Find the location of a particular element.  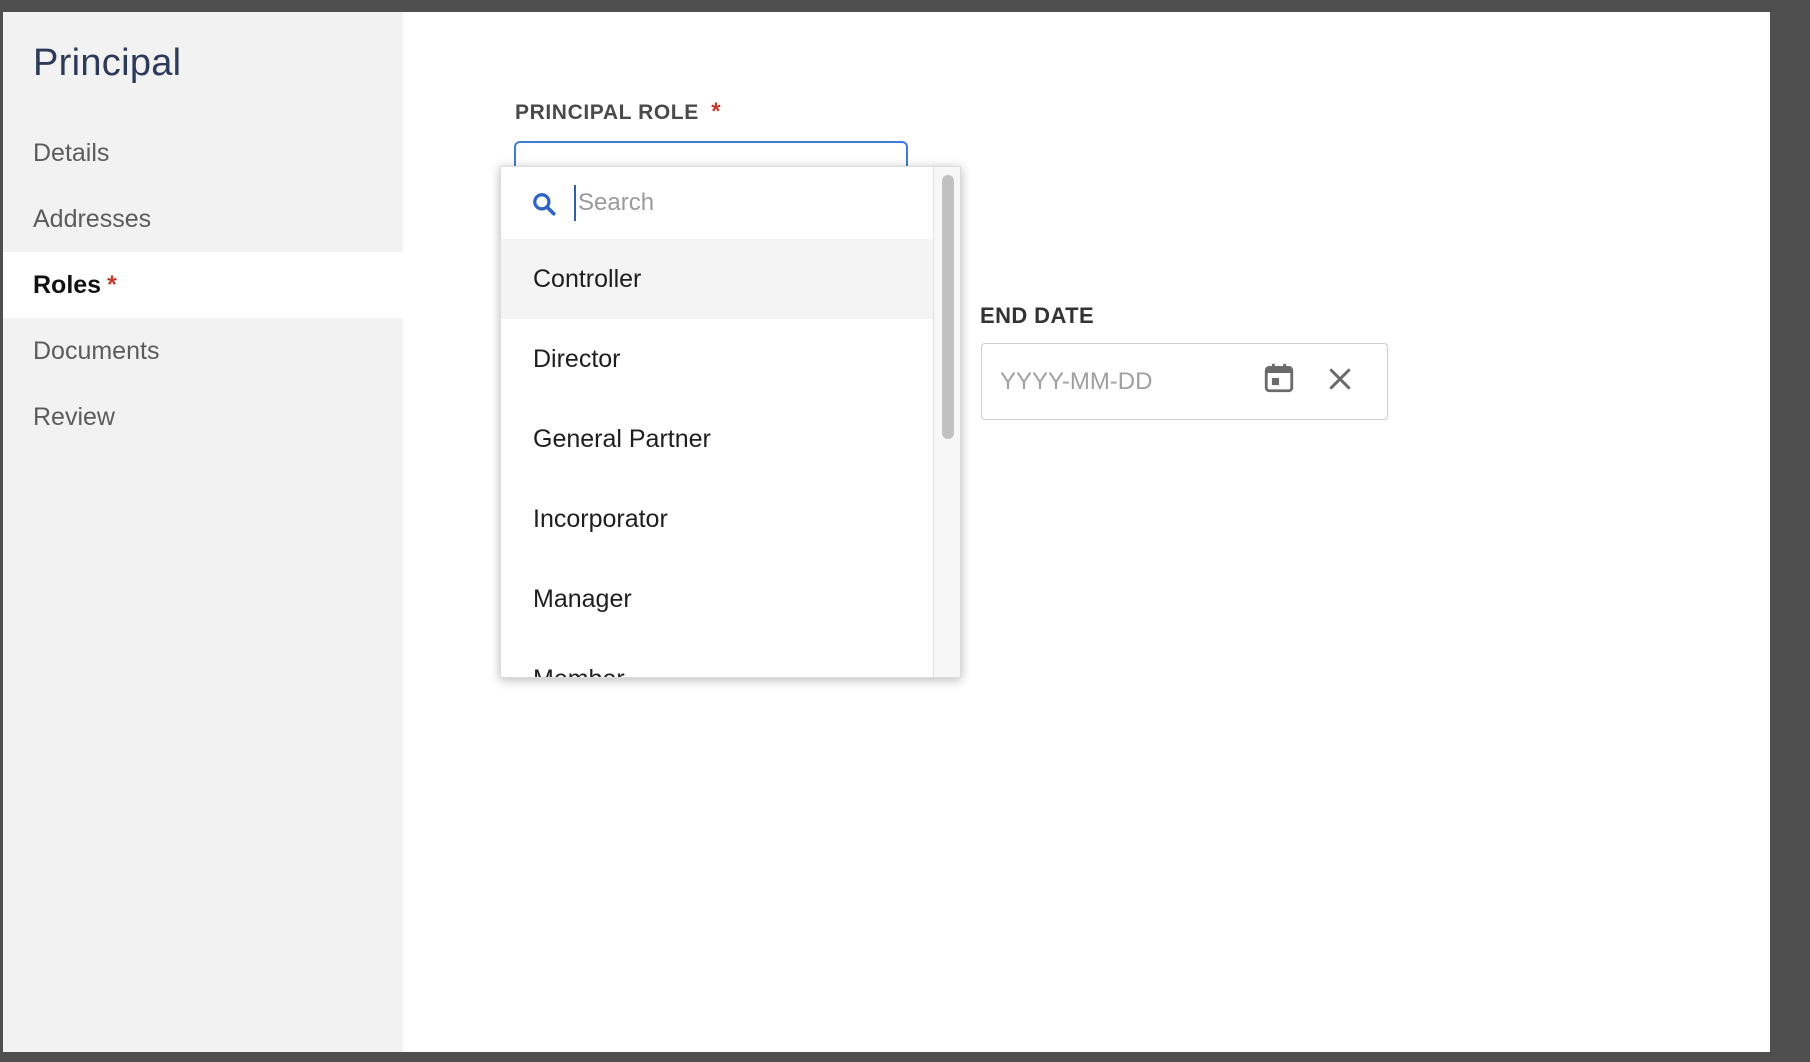

end-date-field is located at coordinates (1184, 381).